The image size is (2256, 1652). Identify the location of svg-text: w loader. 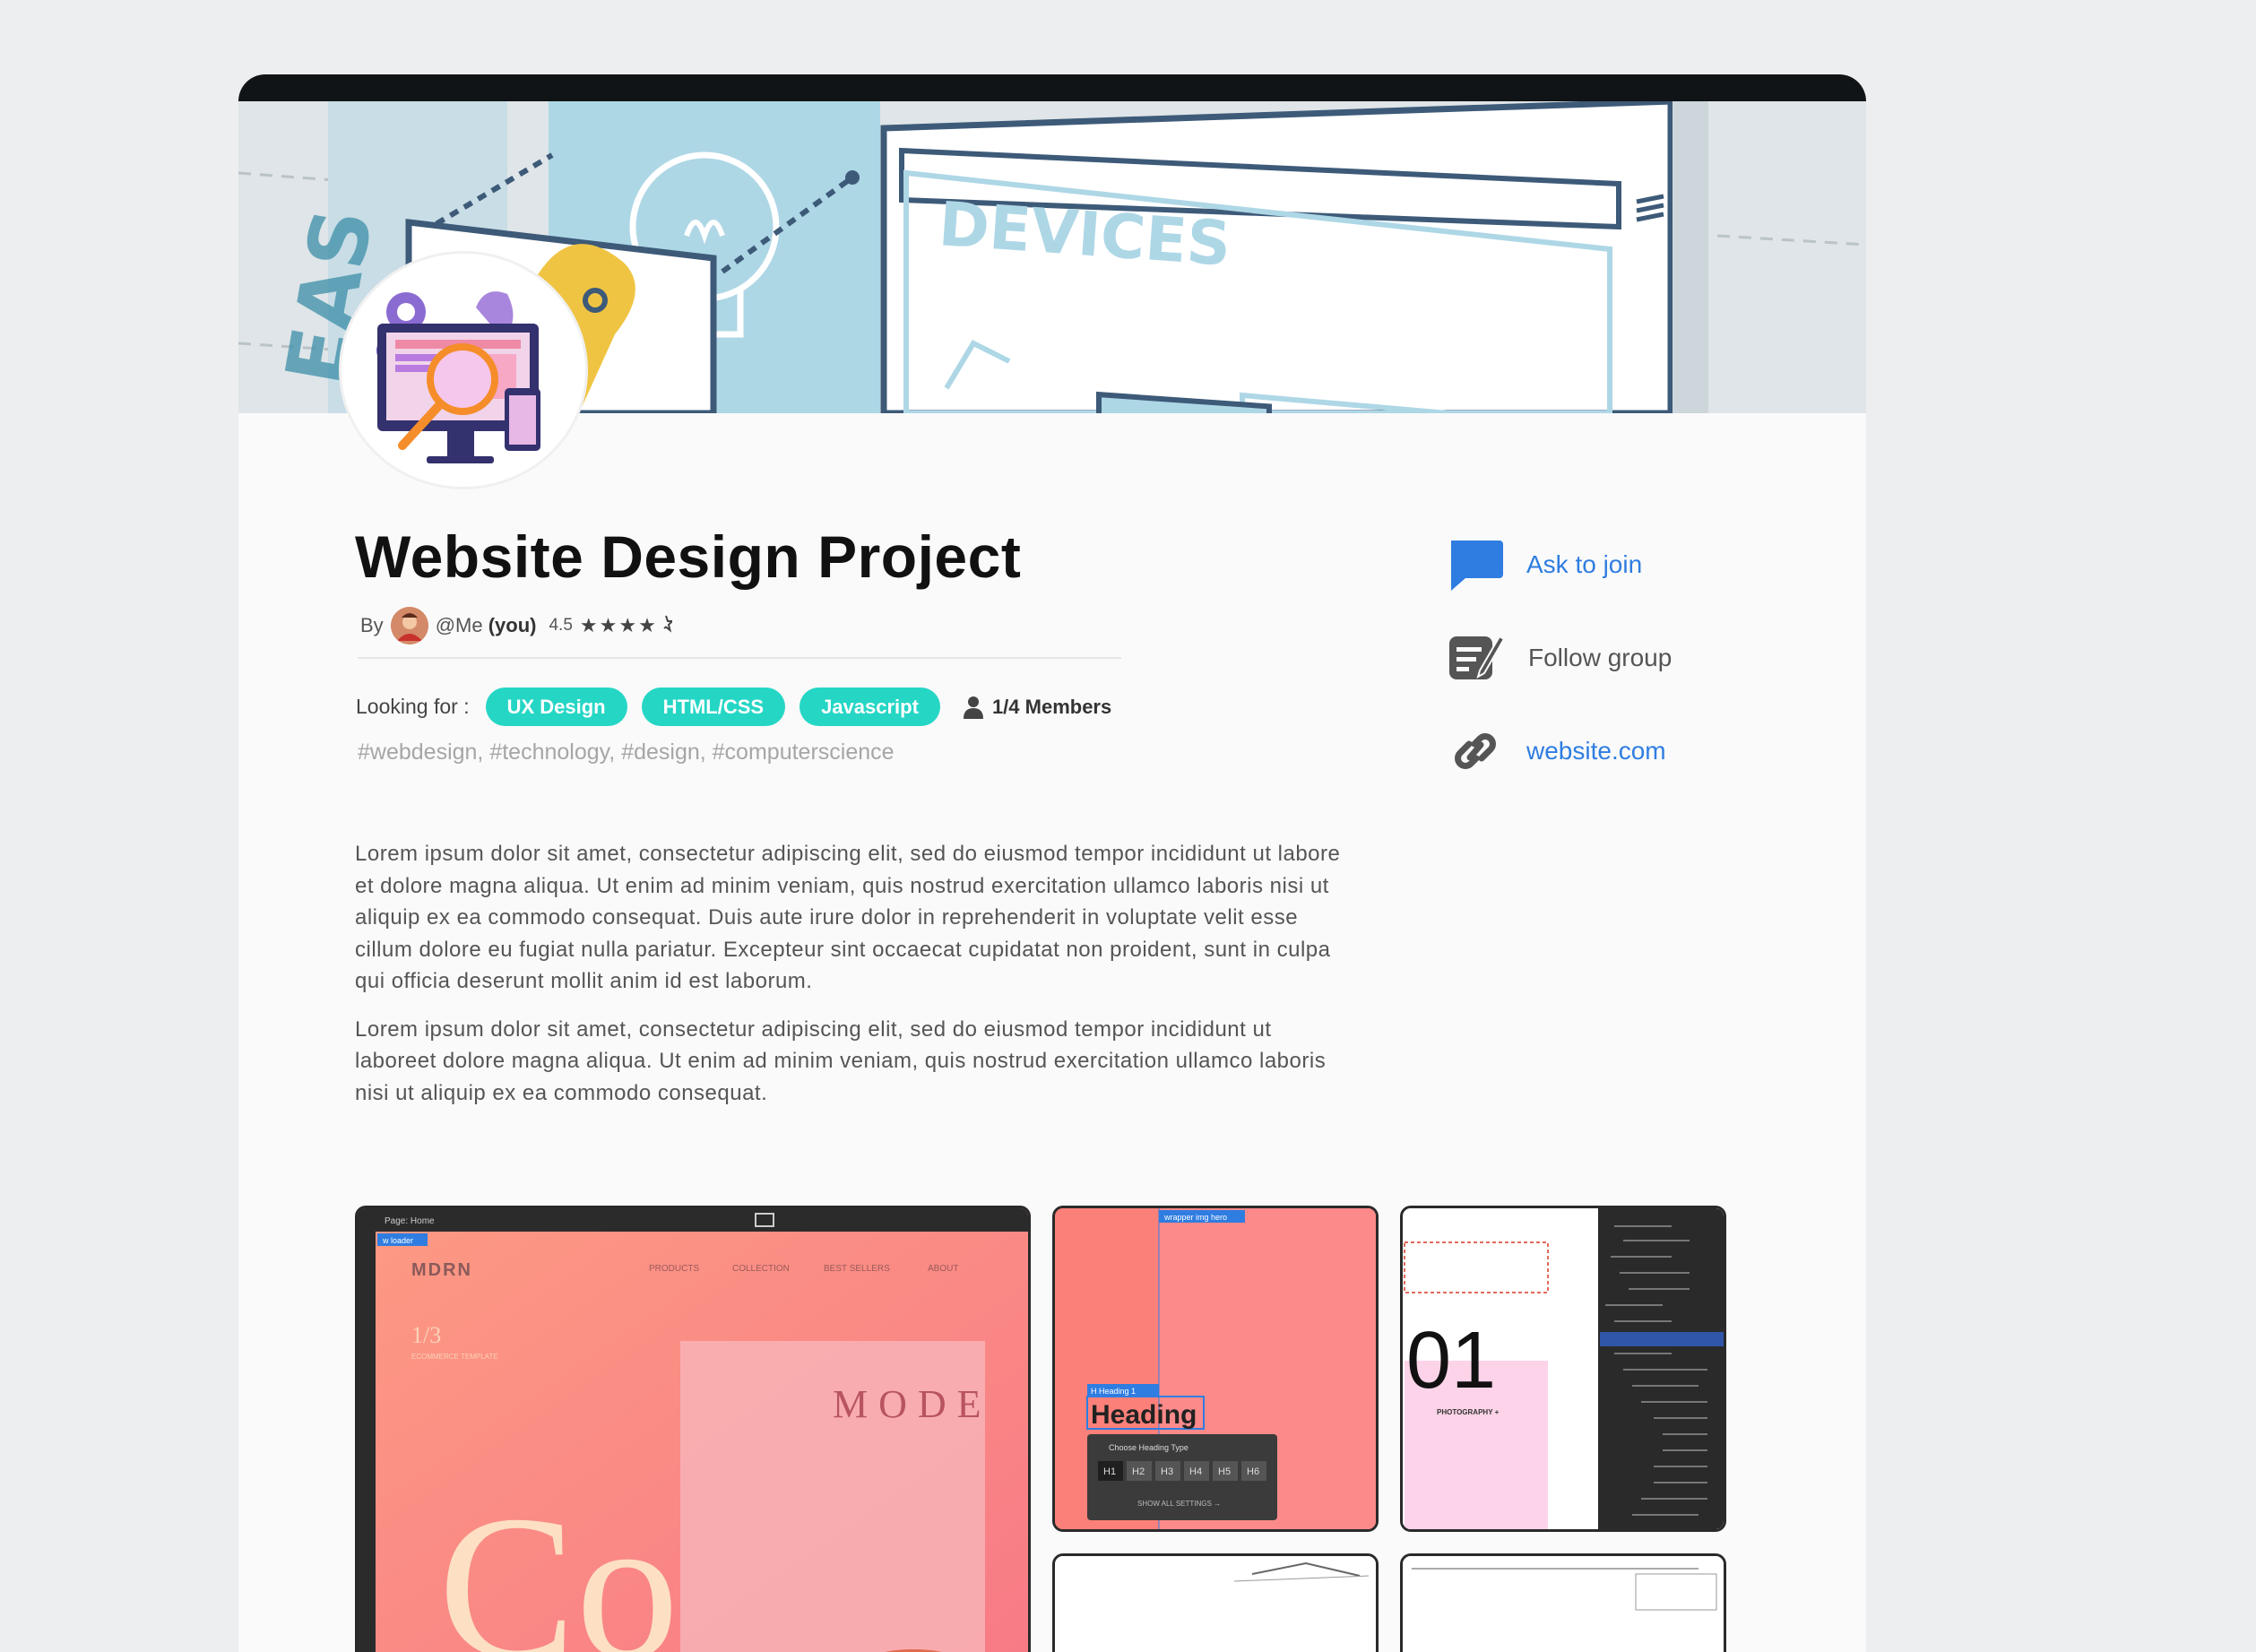
(397, 1240).